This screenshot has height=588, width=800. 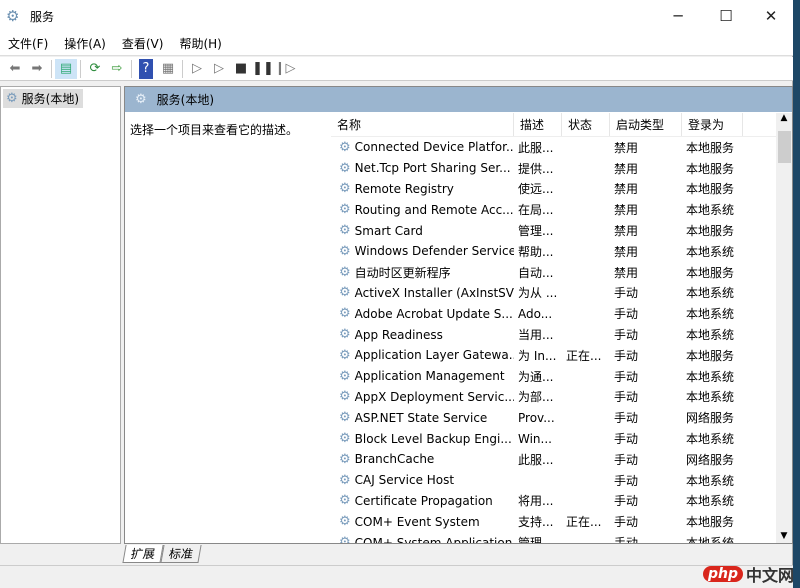 What do you see at coordinates (784, 118) in the screenshot?
I see `scroll-up-icon: ▲` at bounding box center [784, 118].